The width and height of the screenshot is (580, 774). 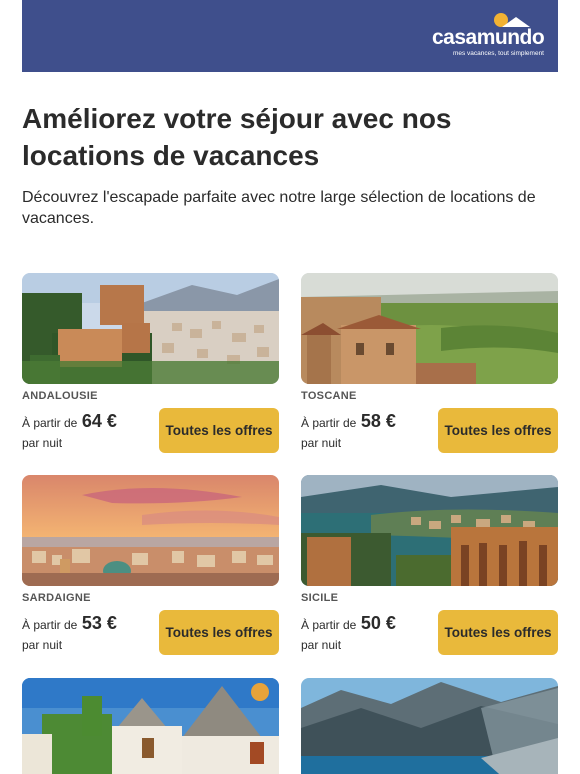 I want to click on price-block: À partir de 53 € par nuit, so click(x=69, y=632).